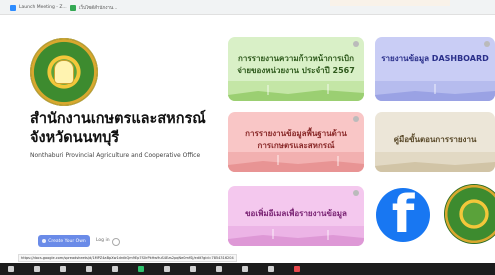 This screenshot has height=275, width=495. I want to click on card-request-email: ขอเพิ่มอีเมลเพื่อรายงานข้อมูล, so click(296, 216).